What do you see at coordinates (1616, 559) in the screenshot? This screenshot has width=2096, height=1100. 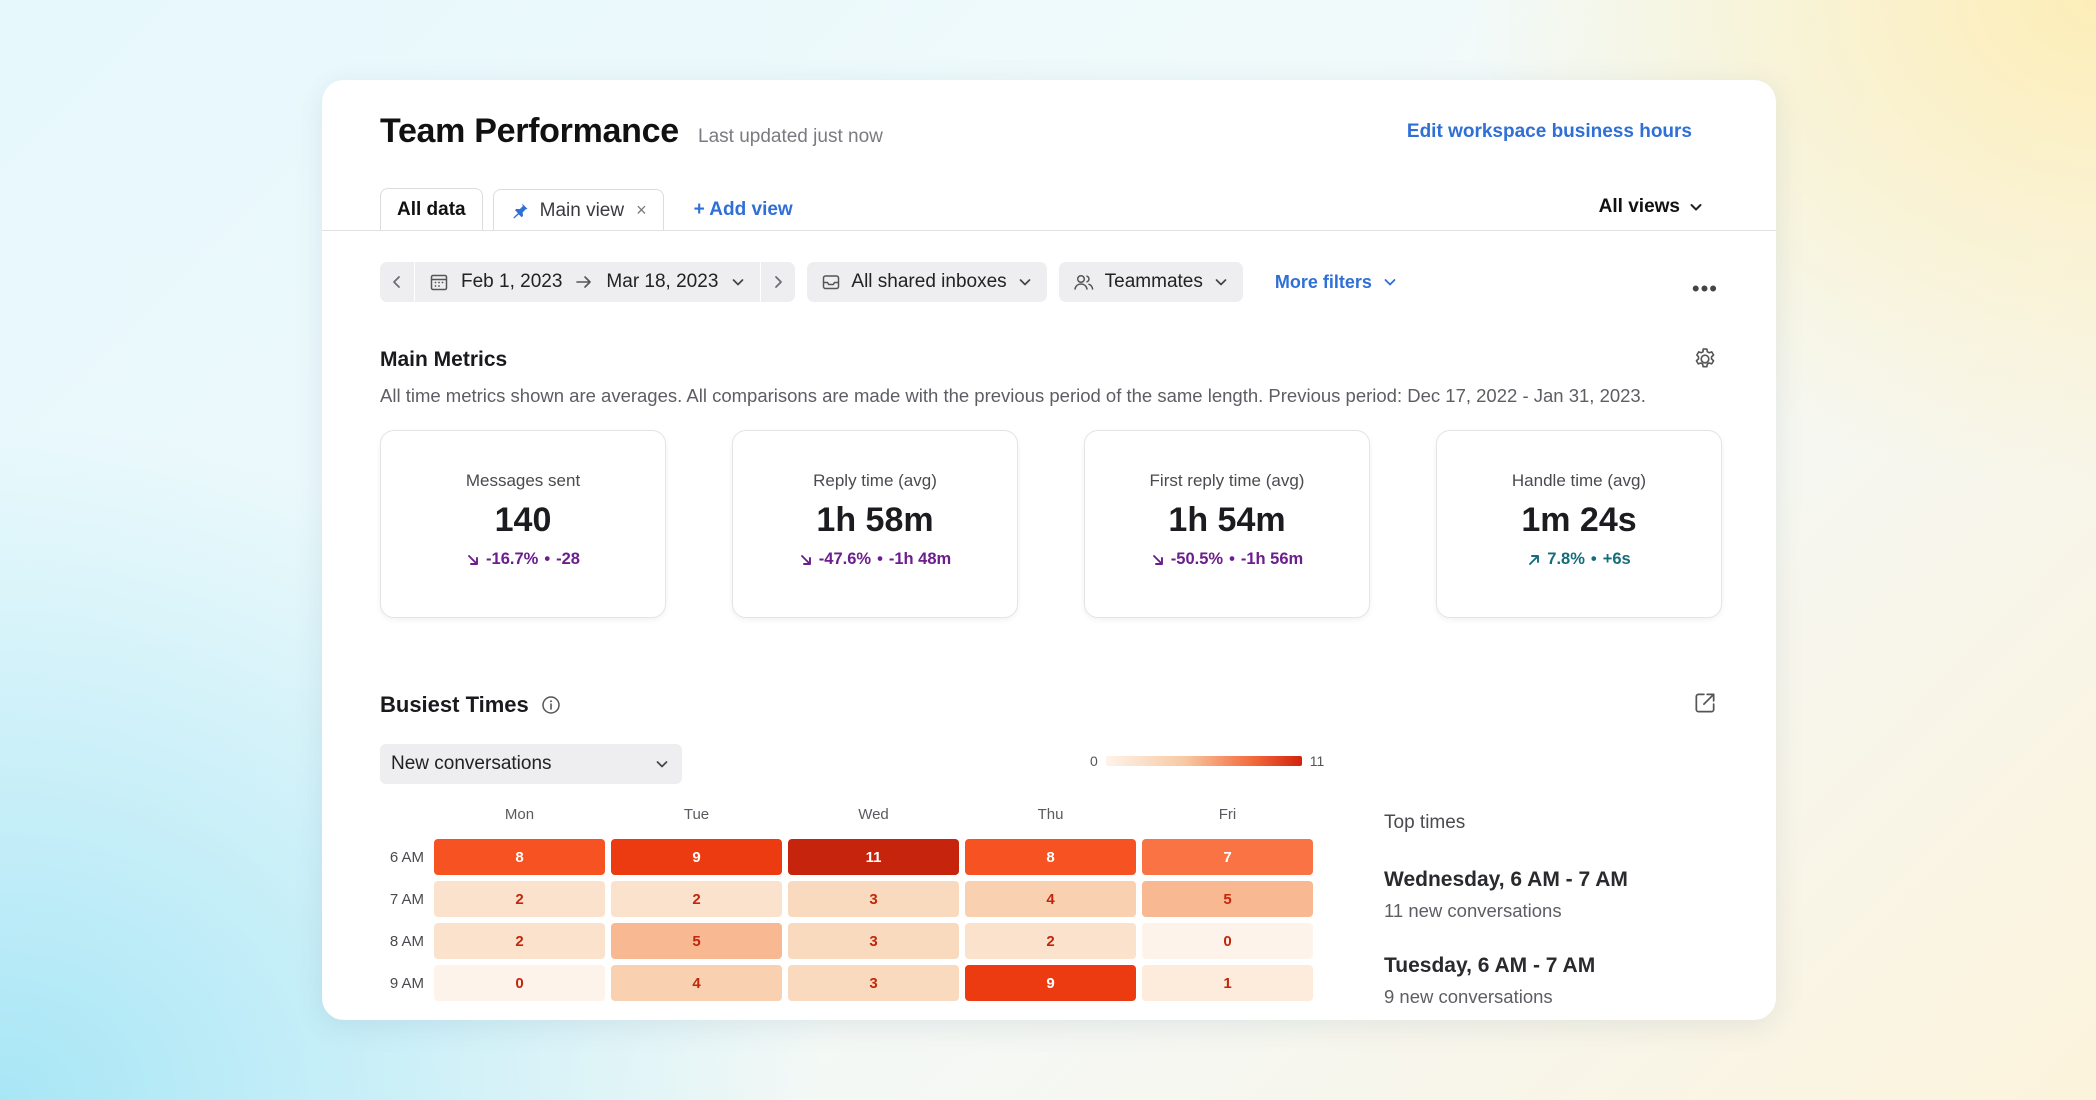 I see `metric-change-delta: +6s` at bounding box center [1616, 559].